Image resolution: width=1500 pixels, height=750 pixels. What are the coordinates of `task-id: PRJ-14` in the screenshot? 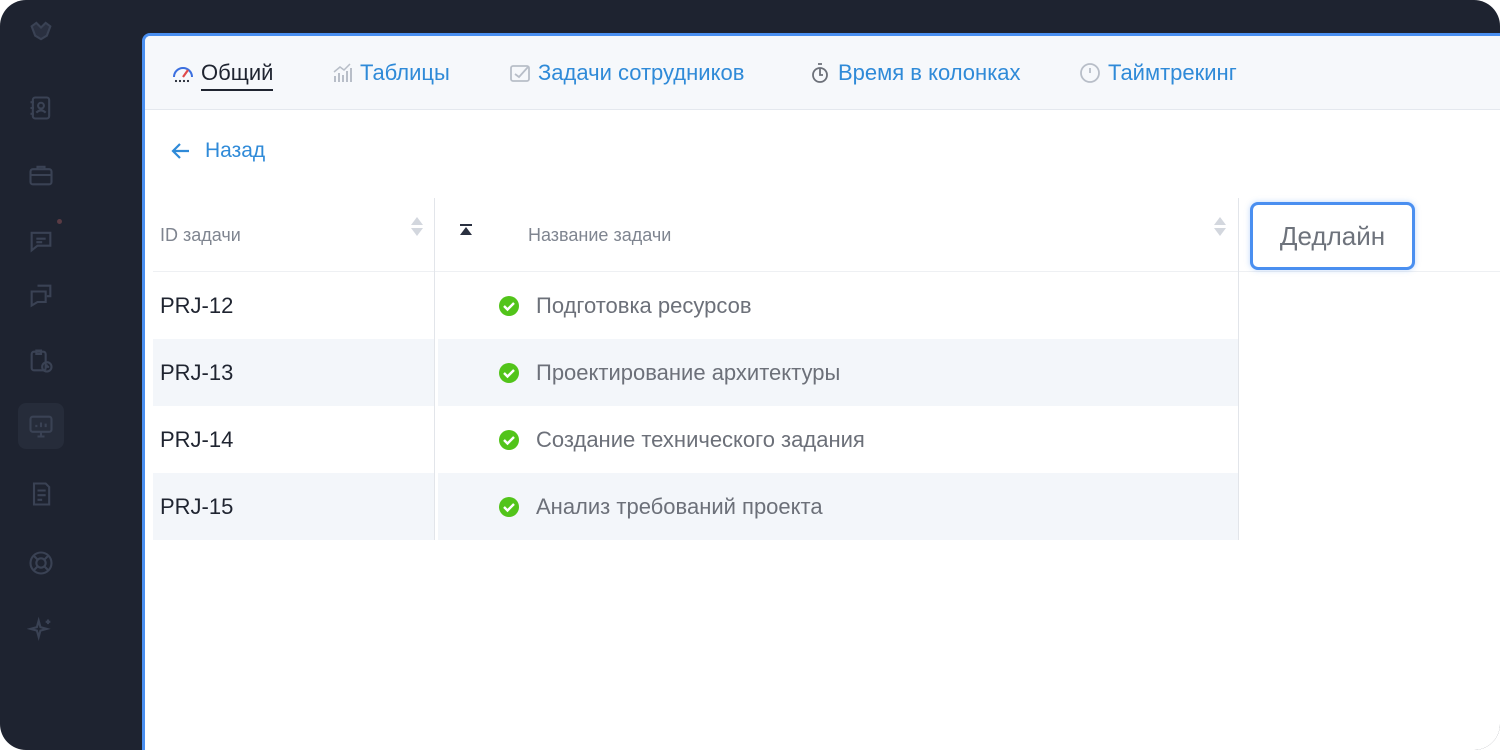 It's located at (197, 439).